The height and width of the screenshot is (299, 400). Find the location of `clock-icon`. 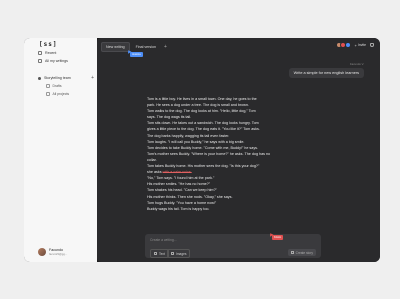

clock-icon is located at coordinates (40, 53).